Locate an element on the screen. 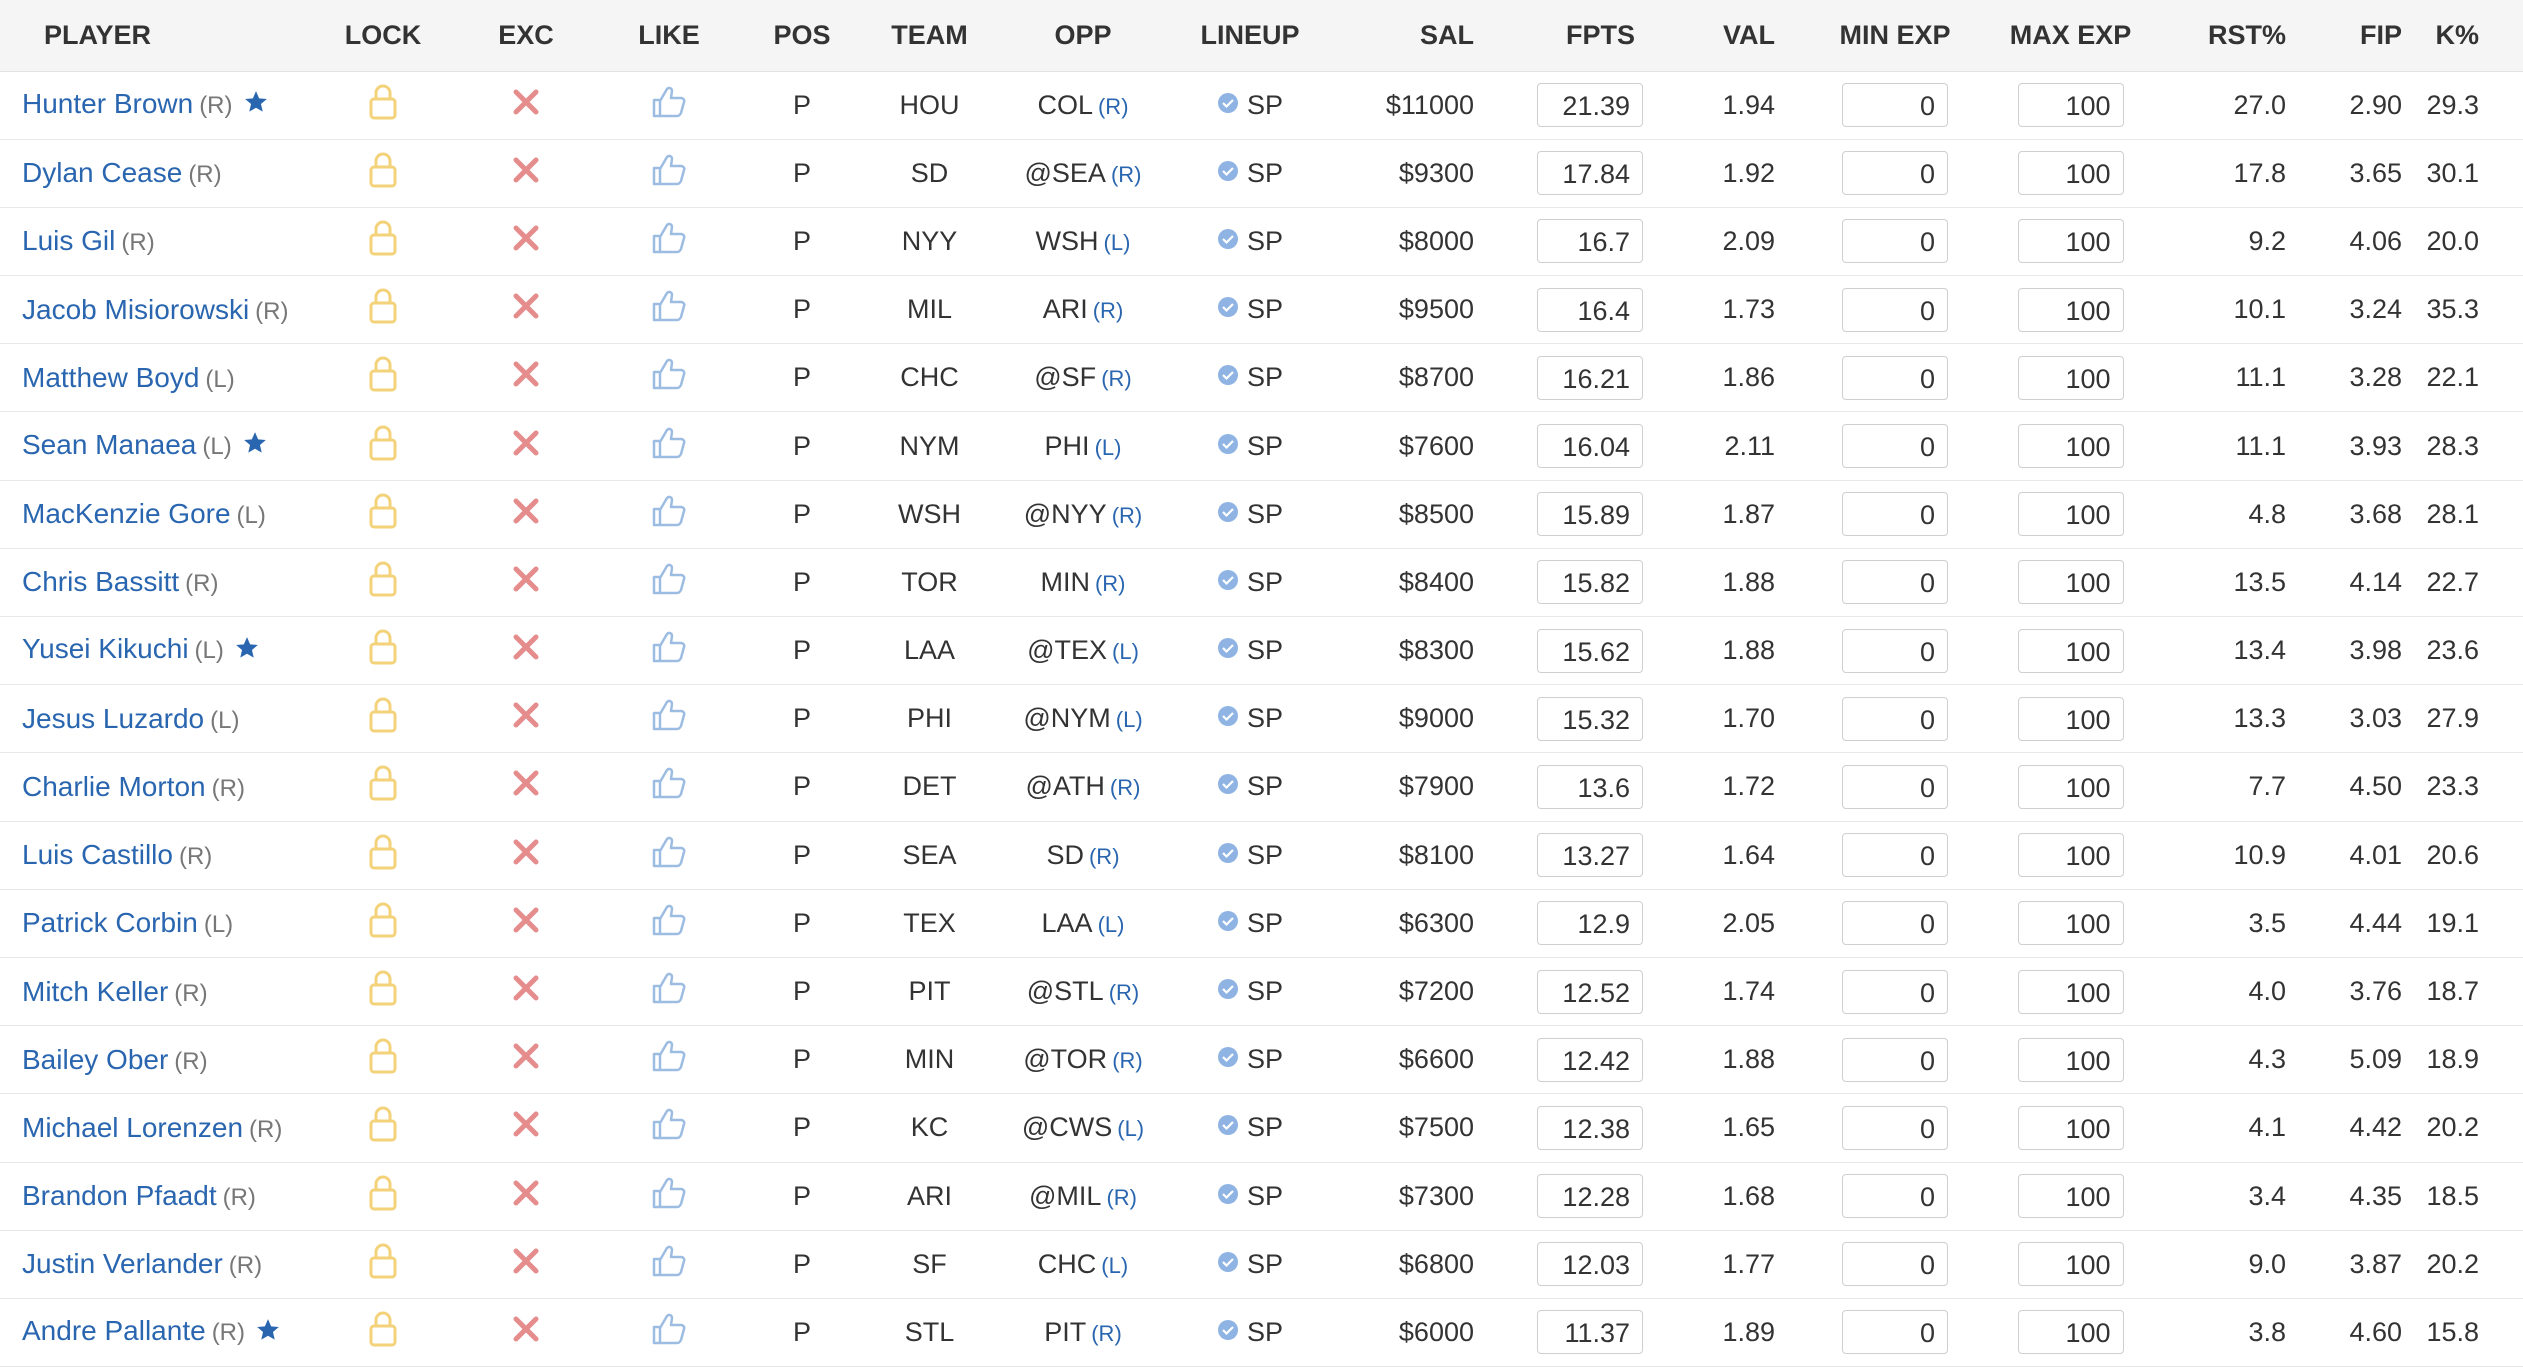  fpts-input: 16.7 is located at coordinates (1590, 241).